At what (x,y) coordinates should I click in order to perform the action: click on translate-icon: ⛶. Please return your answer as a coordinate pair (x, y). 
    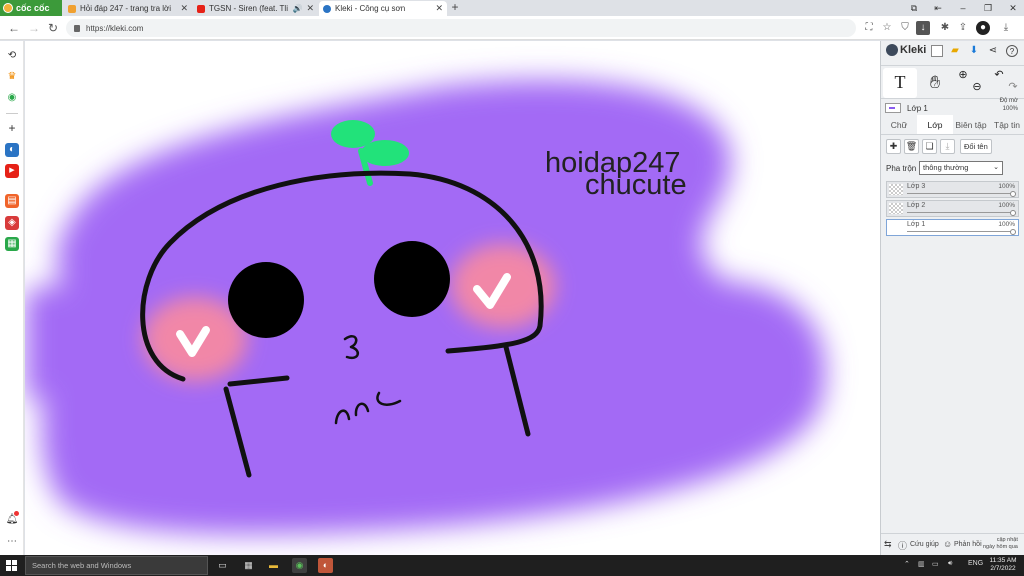
    Looking at the image, I should click on (869, 28).